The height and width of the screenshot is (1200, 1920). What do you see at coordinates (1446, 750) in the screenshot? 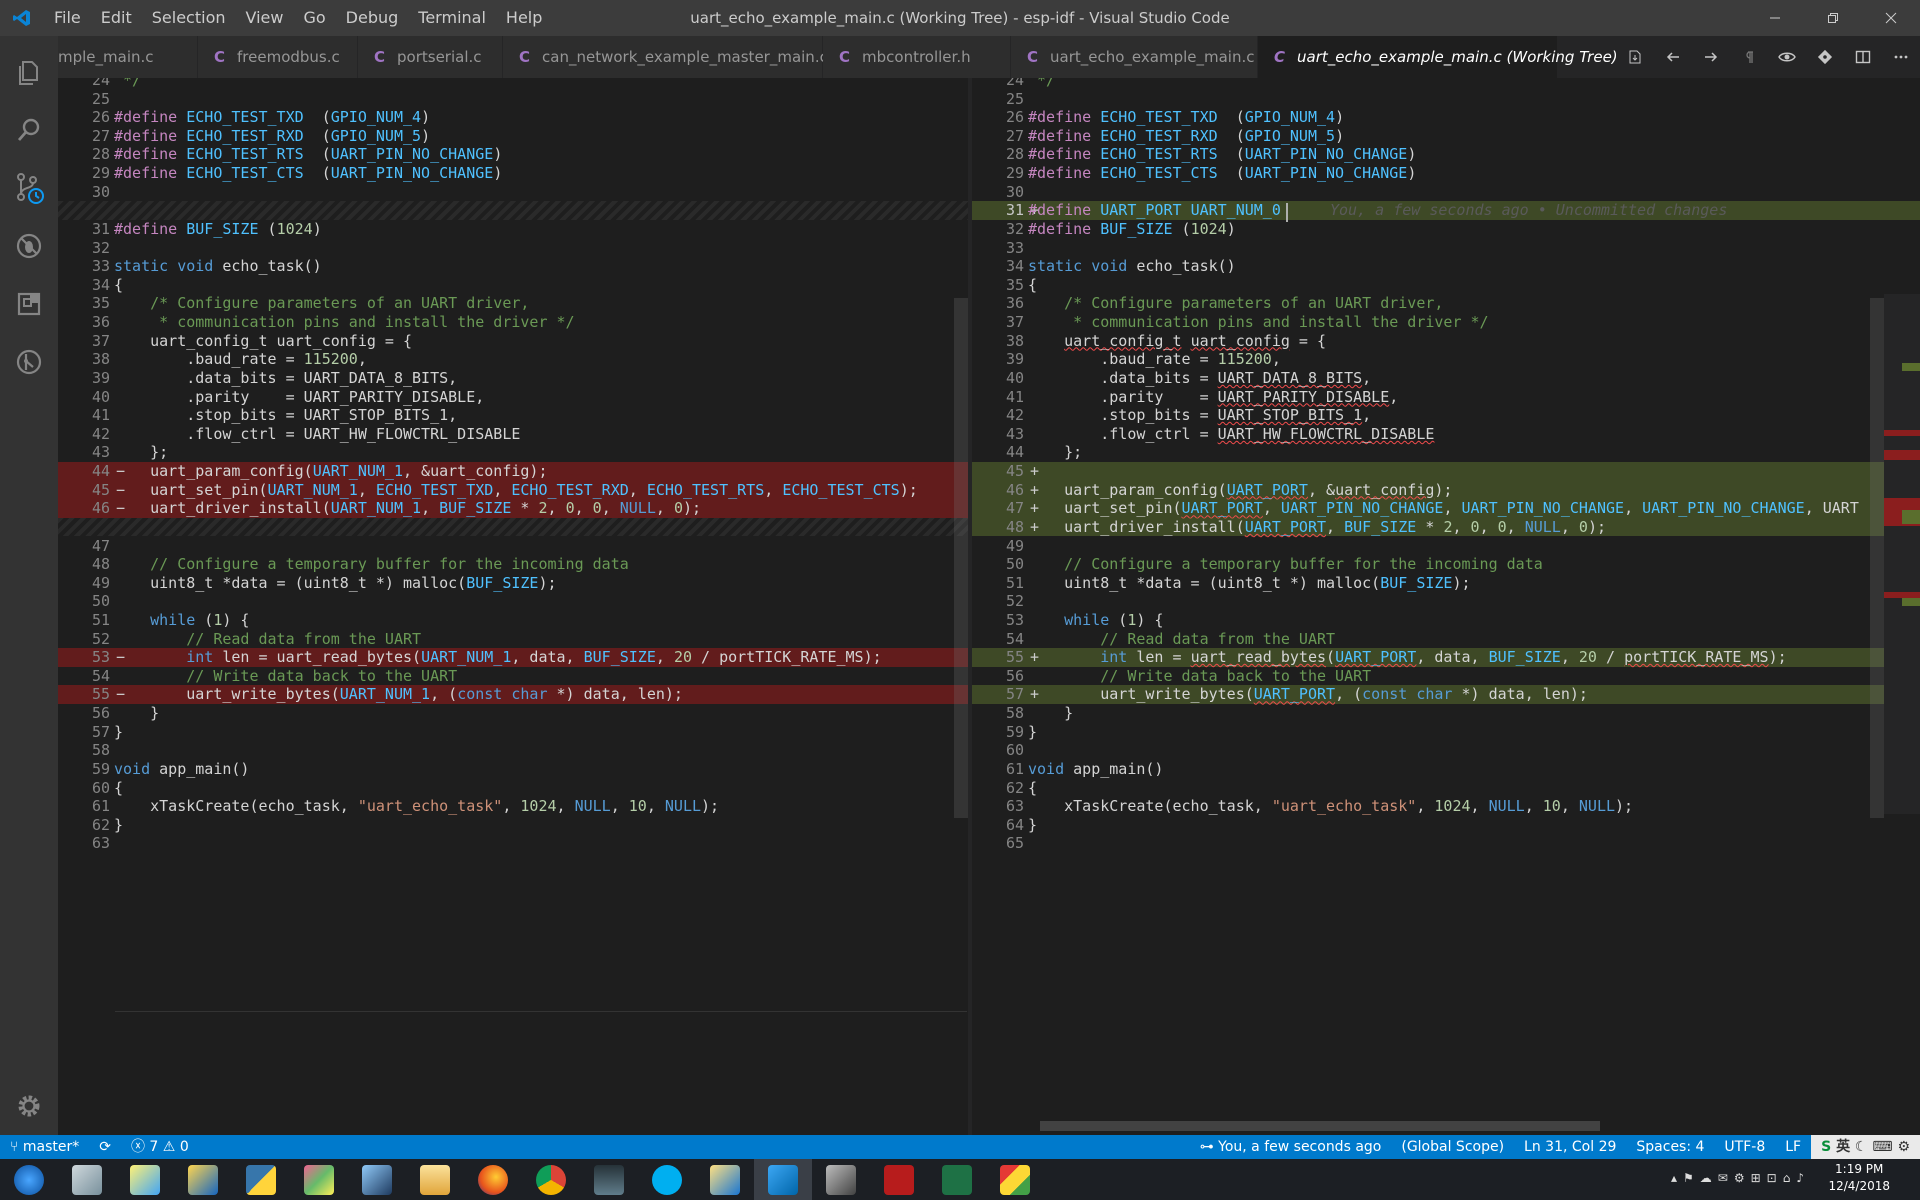
I see `code-line: 60` at bounding box center [1446, 750].